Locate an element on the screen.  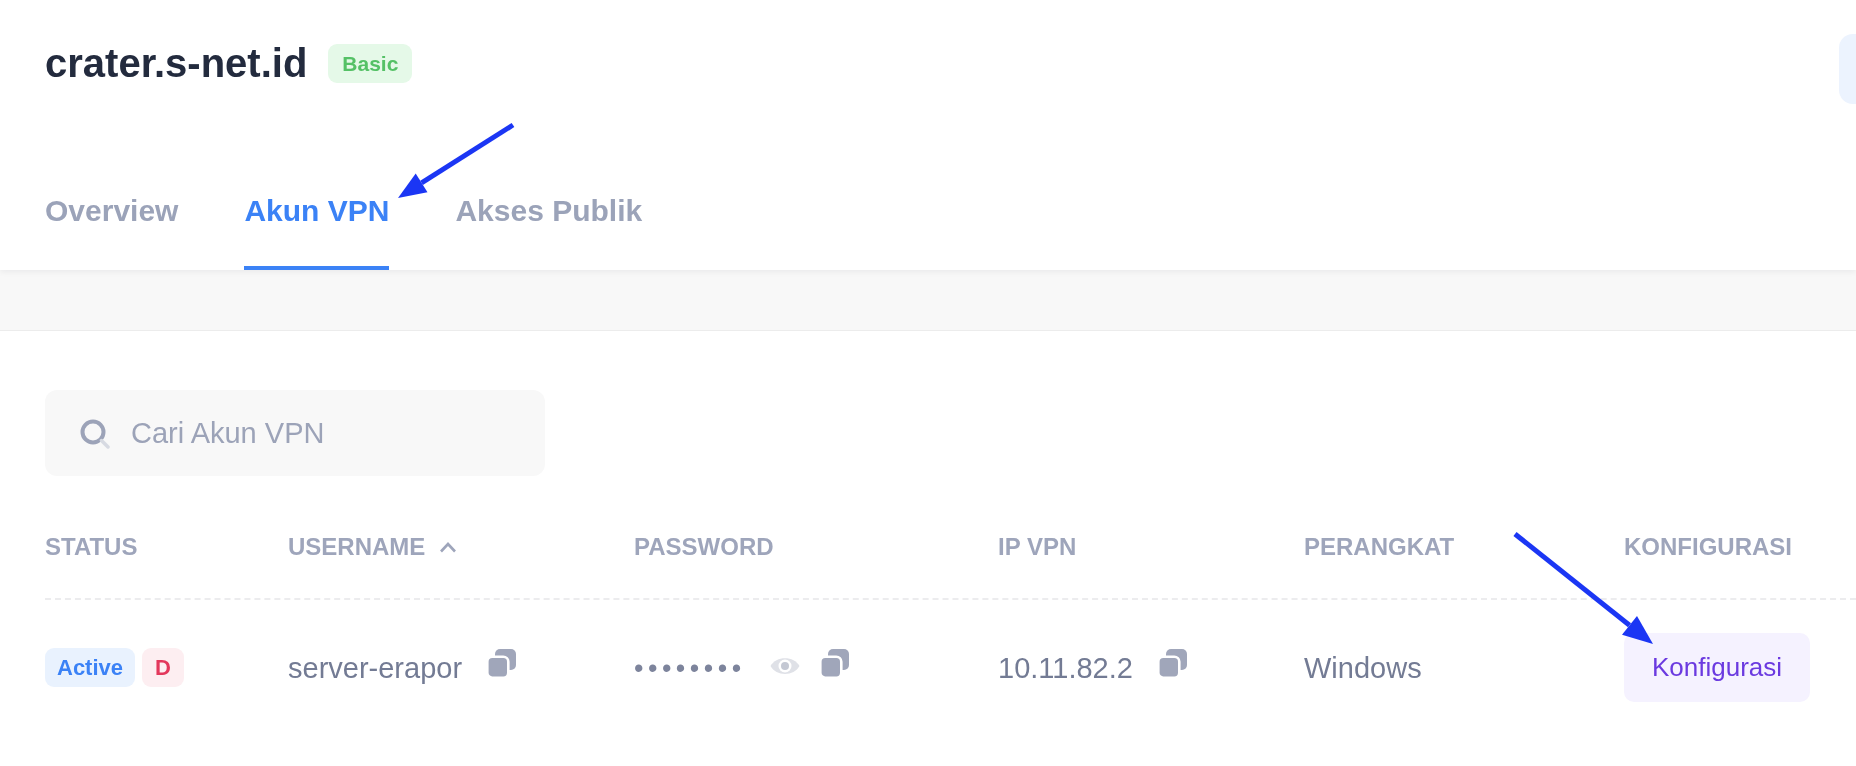
chevron-up-icon is located at coordinates (448, 547).